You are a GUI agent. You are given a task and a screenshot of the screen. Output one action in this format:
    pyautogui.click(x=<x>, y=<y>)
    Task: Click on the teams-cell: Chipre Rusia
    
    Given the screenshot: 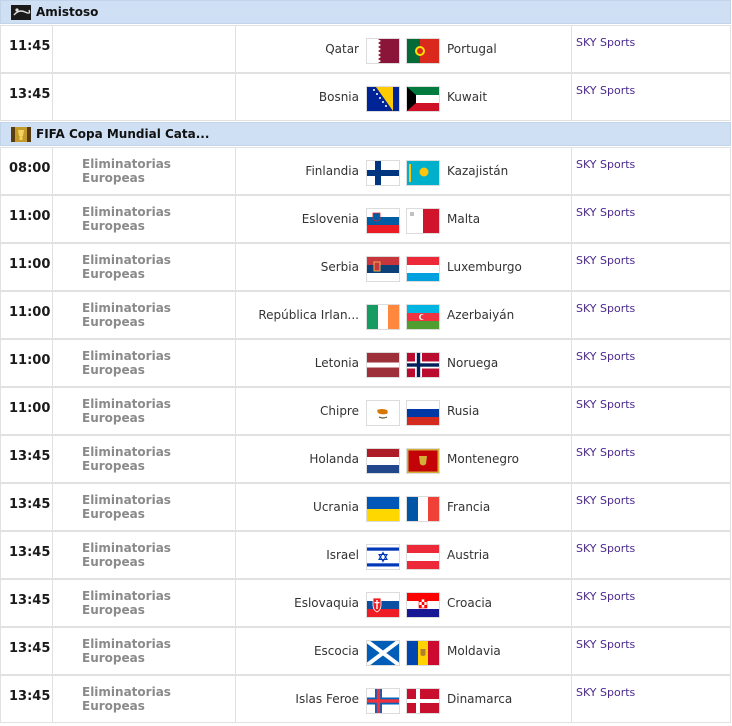 What is the action you would take?
    pyautogui.click(x=404, y=411)
    